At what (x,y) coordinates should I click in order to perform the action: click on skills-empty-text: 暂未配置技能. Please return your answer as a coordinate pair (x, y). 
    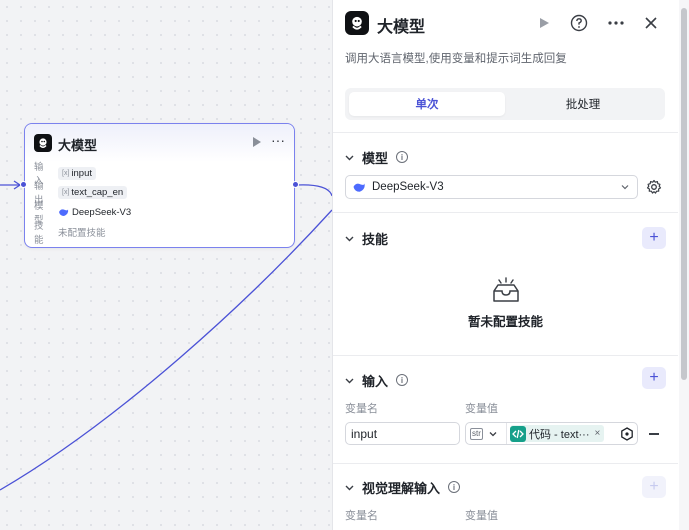
    Looking at the image, I should click on (505, 322).